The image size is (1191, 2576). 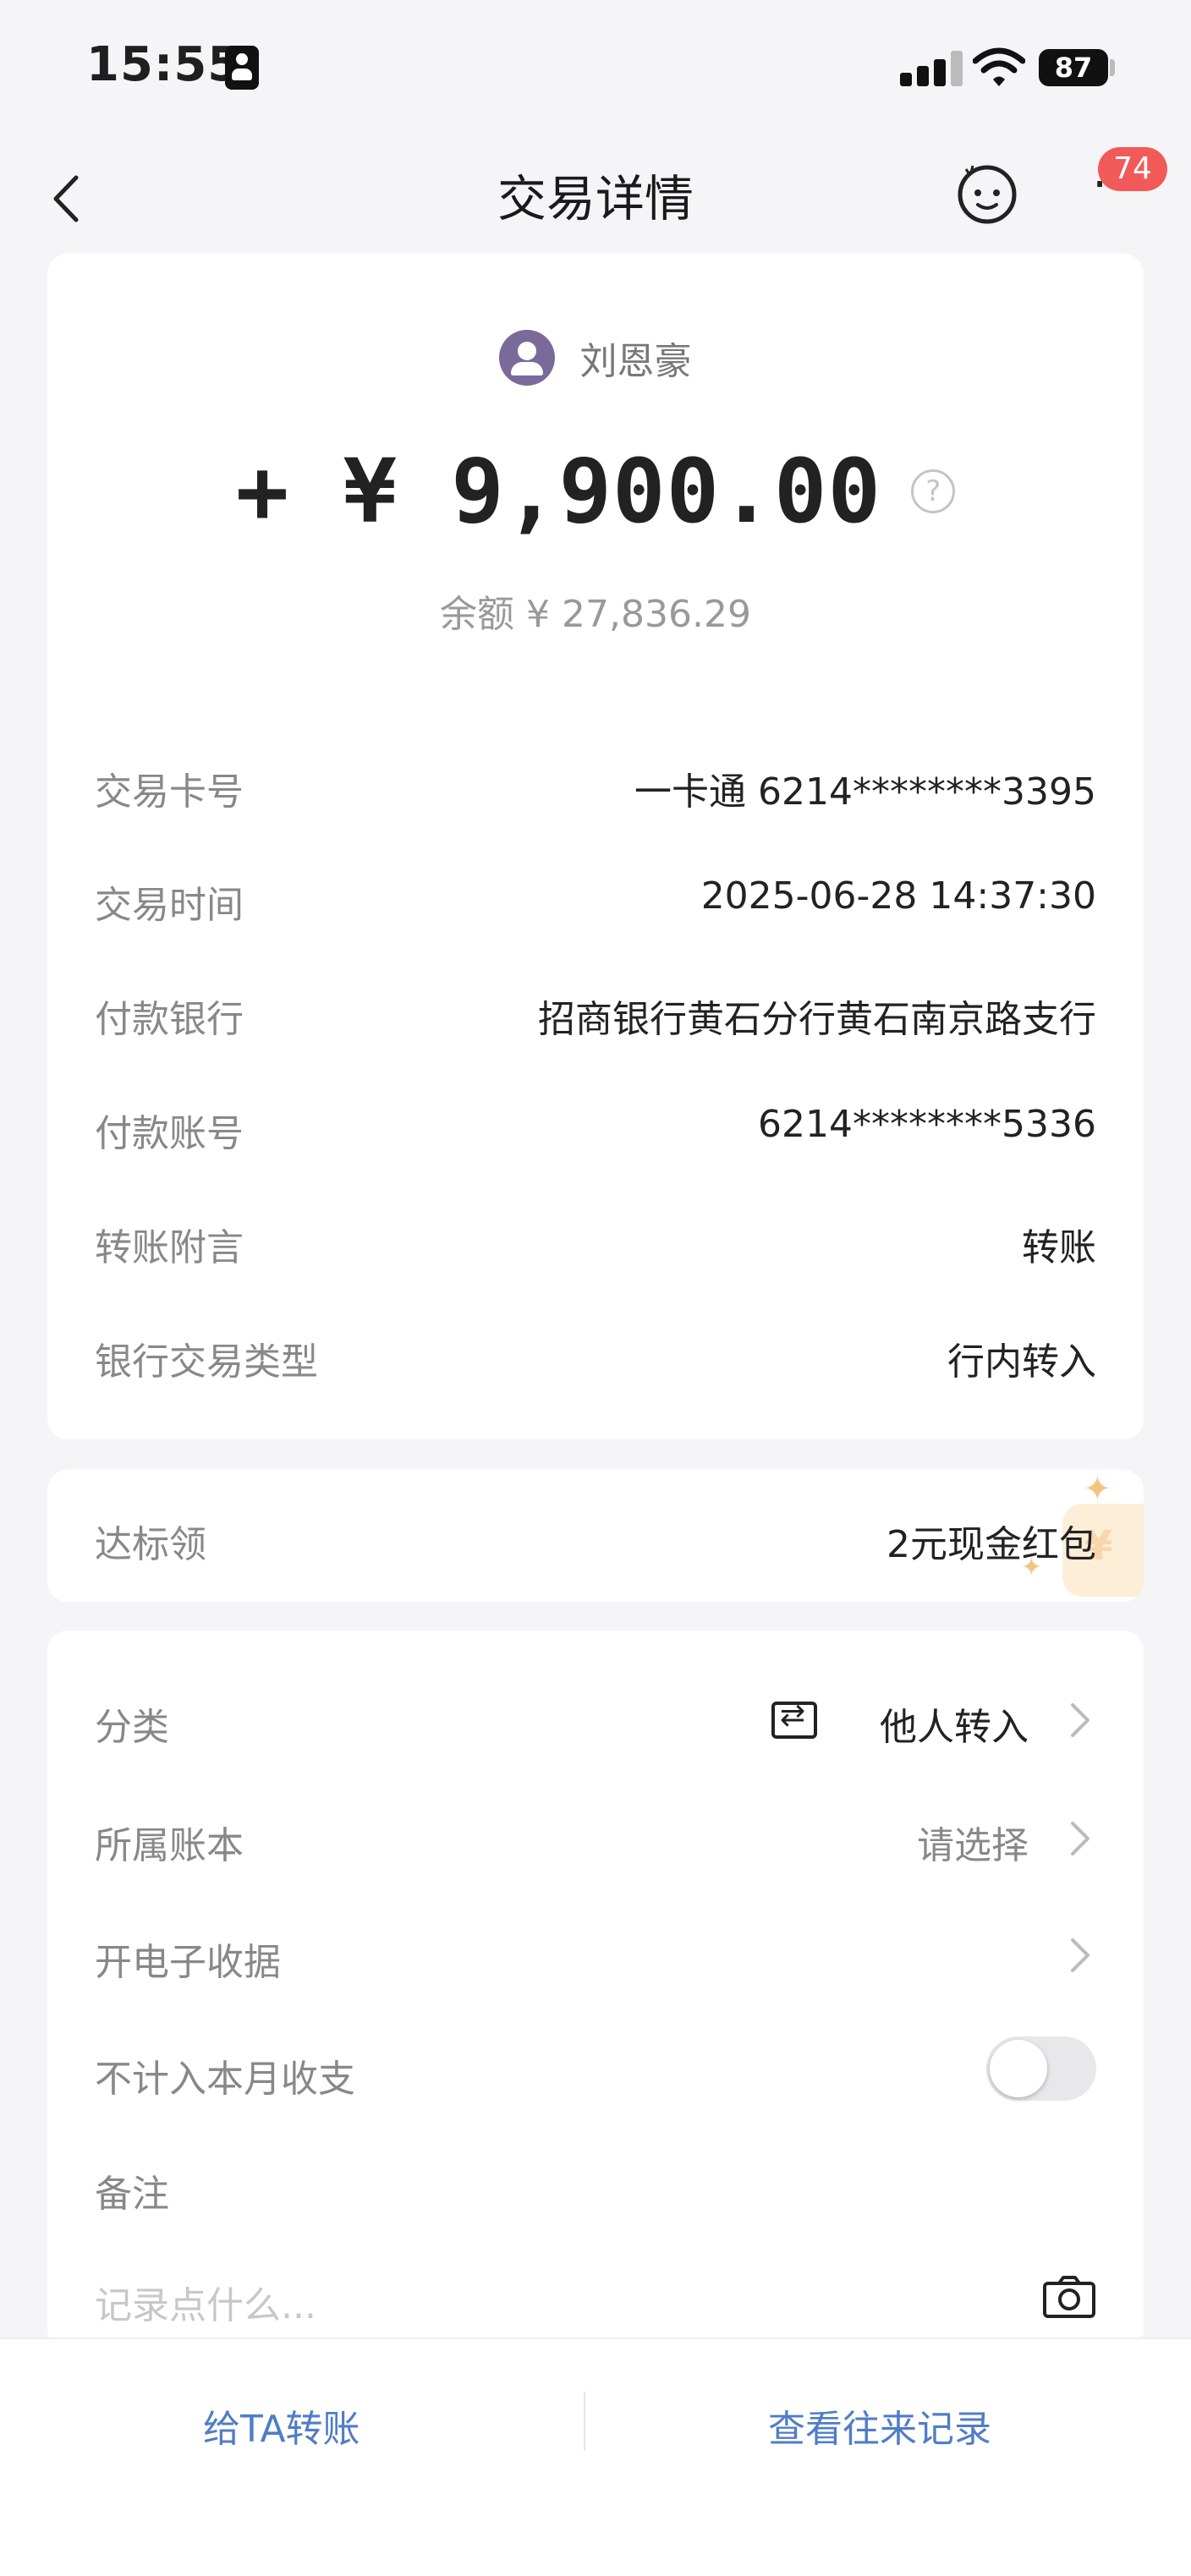 I want to click on promo-row: 达标领 2元现金红包, so click(x=595, y=1536).